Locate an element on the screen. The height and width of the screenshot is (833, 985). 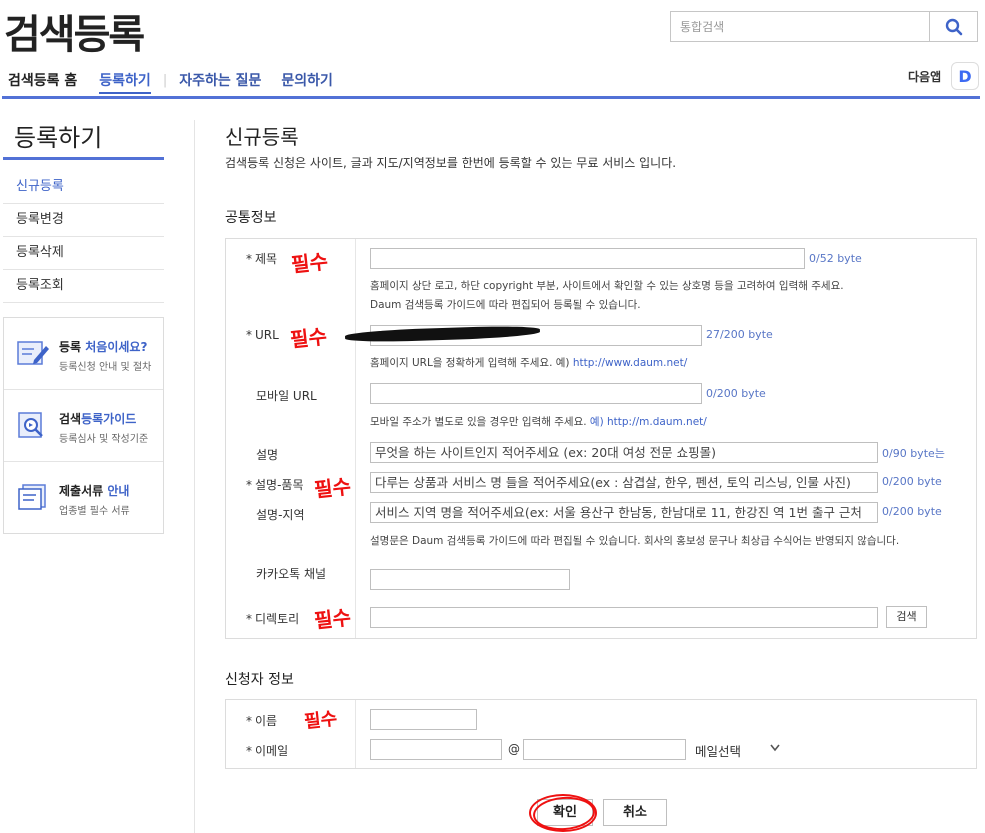
guide-card-first-time: 등록 처음이세요? 등록신청 안내 및 절차 is located at coordinates (83, 354).